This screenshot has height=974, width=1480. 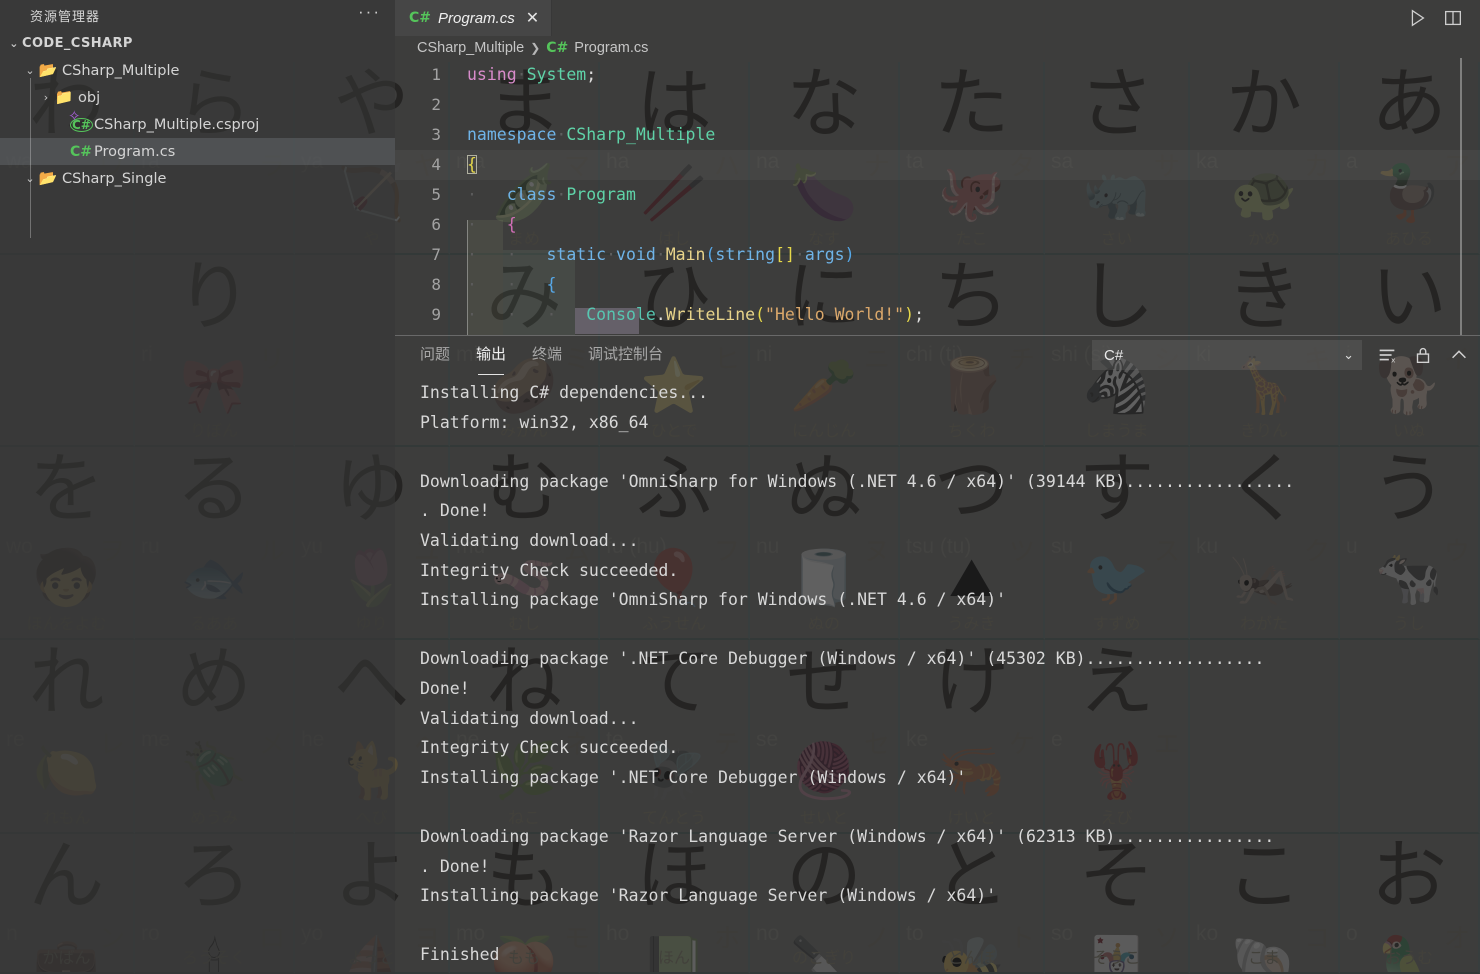 What do you see at coordinates (435, 357) in the screenshot?
I see `panel-tab-问题: 问题` at bounding box center [435, 357].